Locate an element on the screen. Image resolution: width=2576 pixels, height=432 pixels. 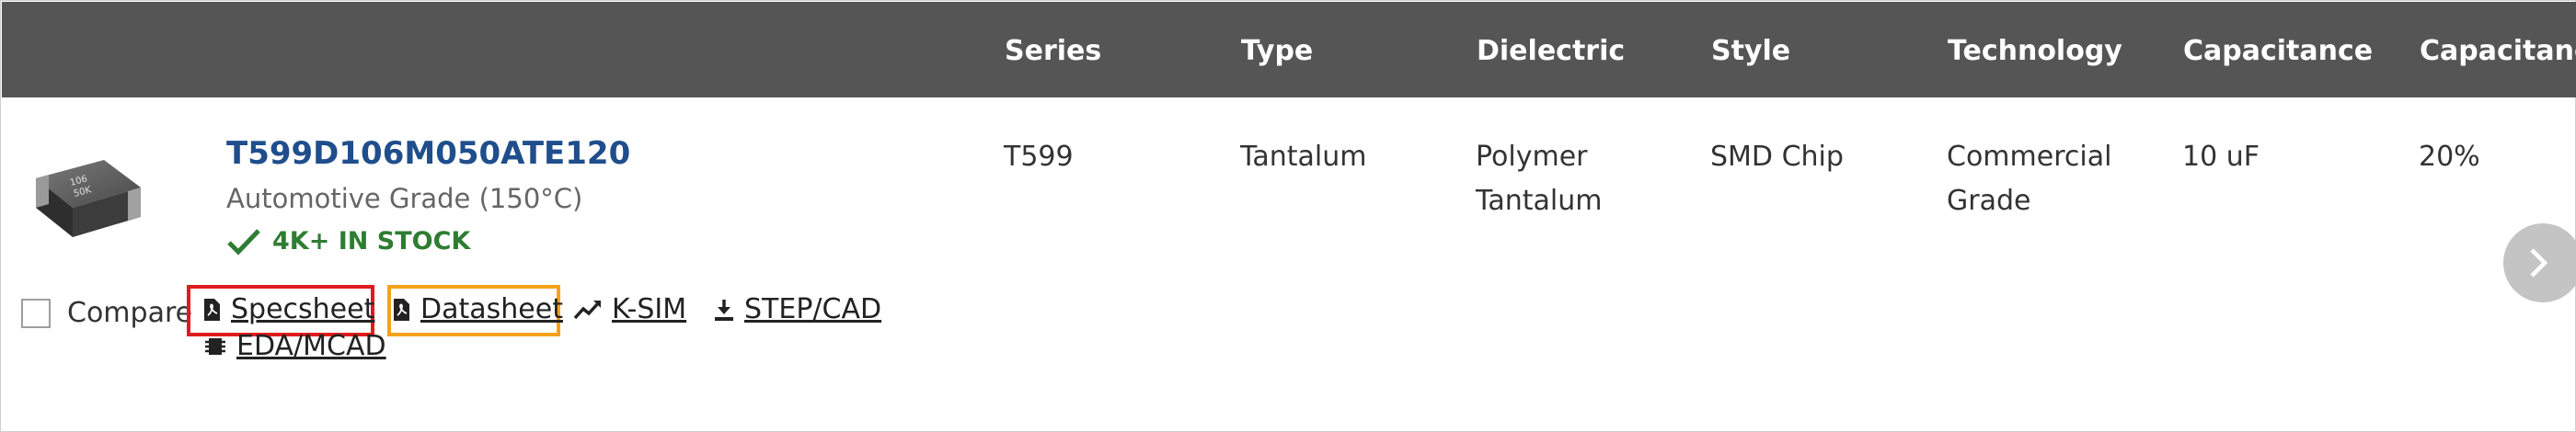
cell-dielectric-line2: Tantalum is located at coordinates (1539, 201).